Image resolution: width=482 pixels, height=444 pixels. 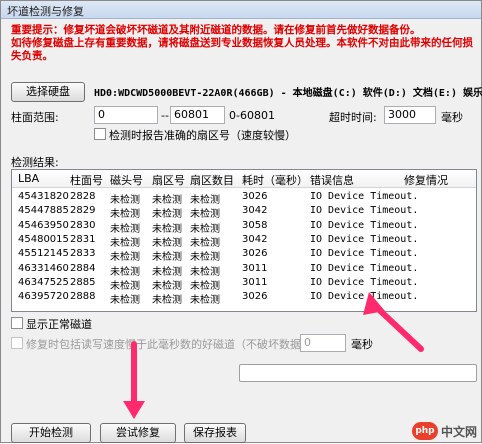 What do you see at coordinates (393, 322) in the screenshot?
I see `arrow-to-results` at bounding box center [393, 322].